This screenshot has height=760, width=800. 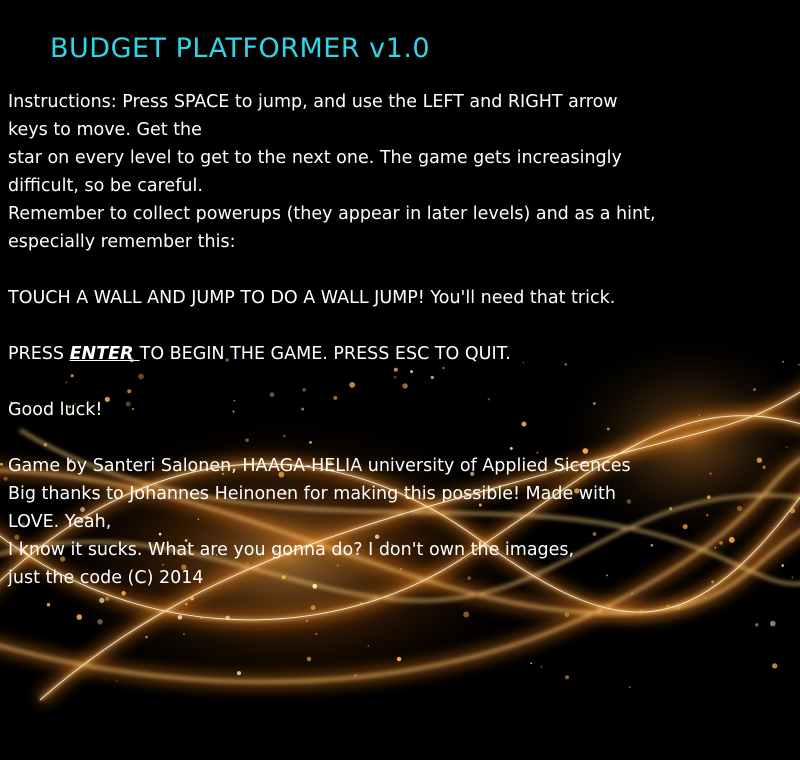 I want to click on instructions-line-4: difficult, so be careful., so click(x=105, y=186).